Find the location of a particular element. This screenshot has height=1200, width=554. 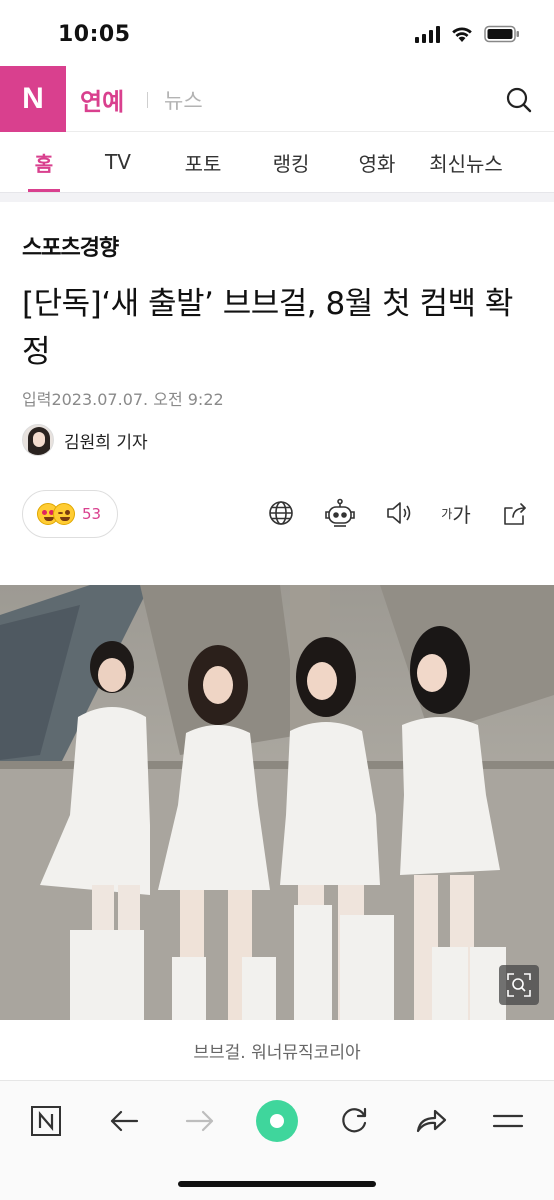

naver-home-icon is located at coordinates (46, 1121).